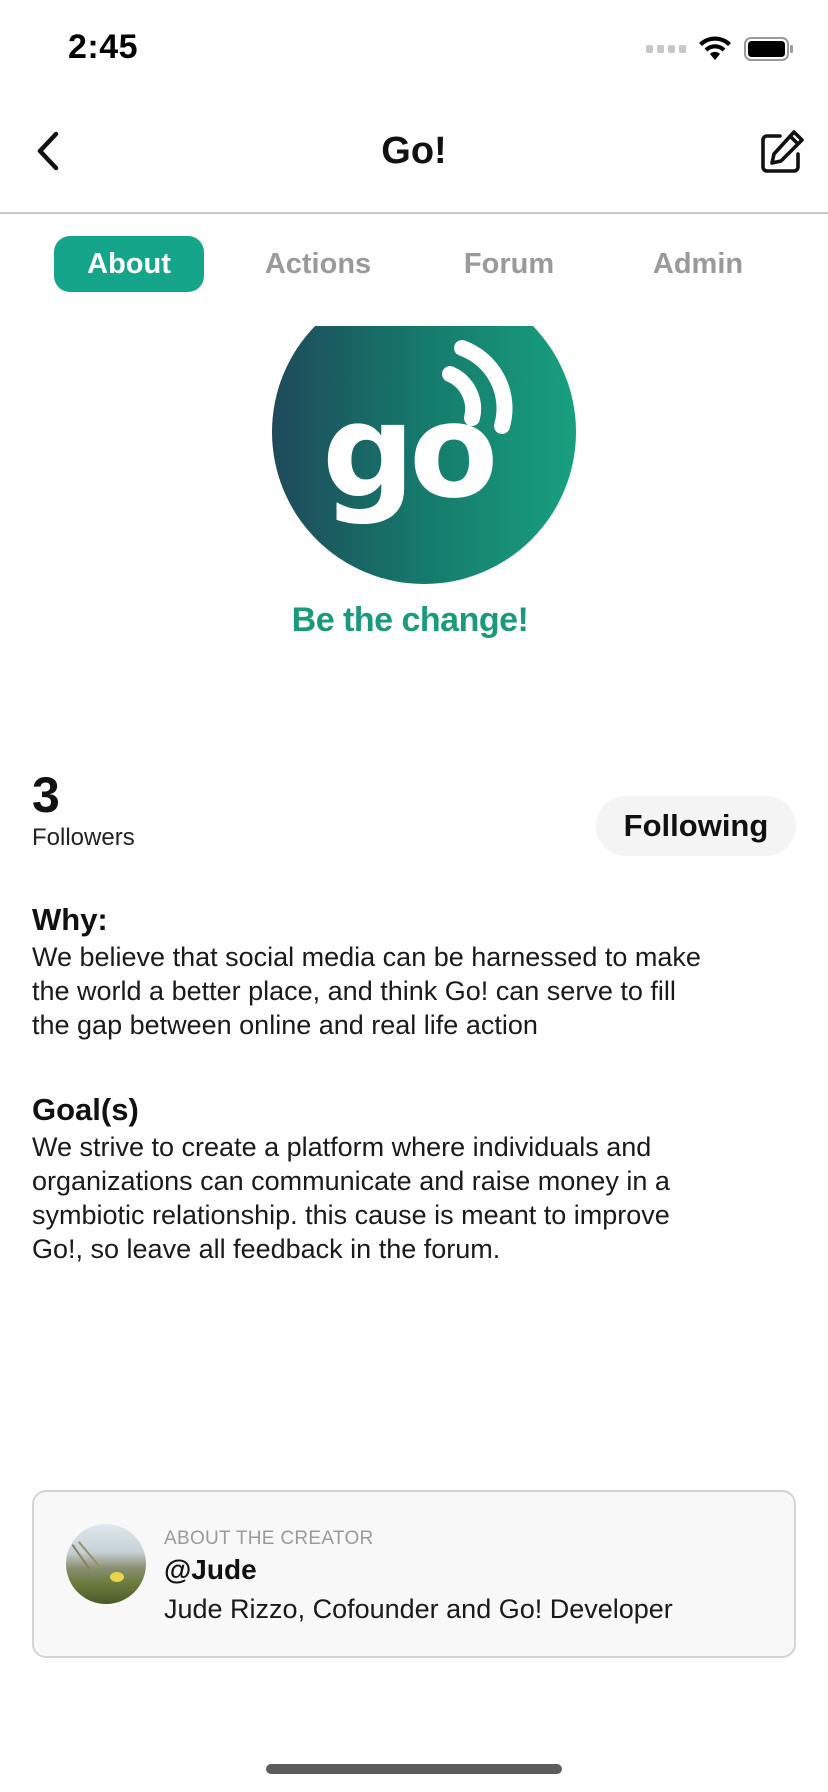  I want to click on battery-icon, so click(768, 49).